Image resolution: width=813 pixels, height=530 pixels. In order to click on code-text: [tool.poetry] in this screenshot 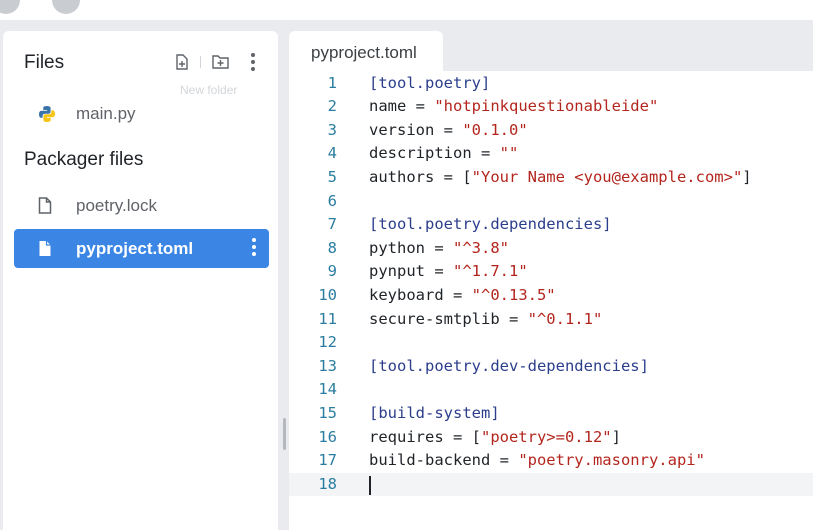, I will do `click(430, 82)`.